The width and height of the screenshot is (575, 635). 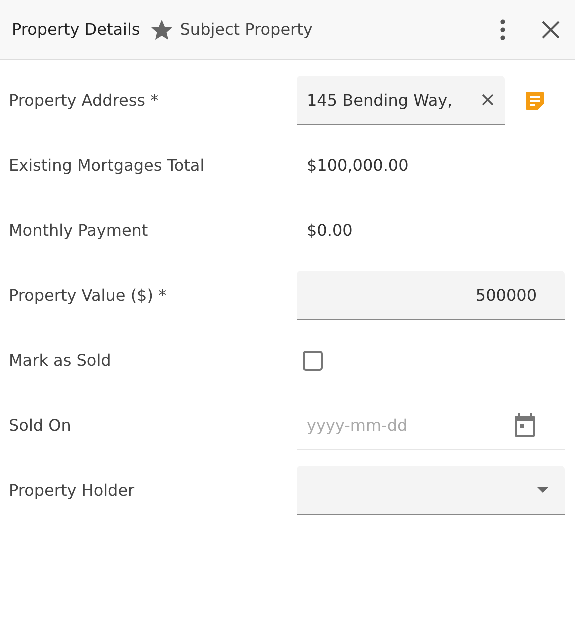 What do you see at coordinates (330, 230) in the screenshot?
I see `field-value: $0.00` at bounding box center [330, 230].